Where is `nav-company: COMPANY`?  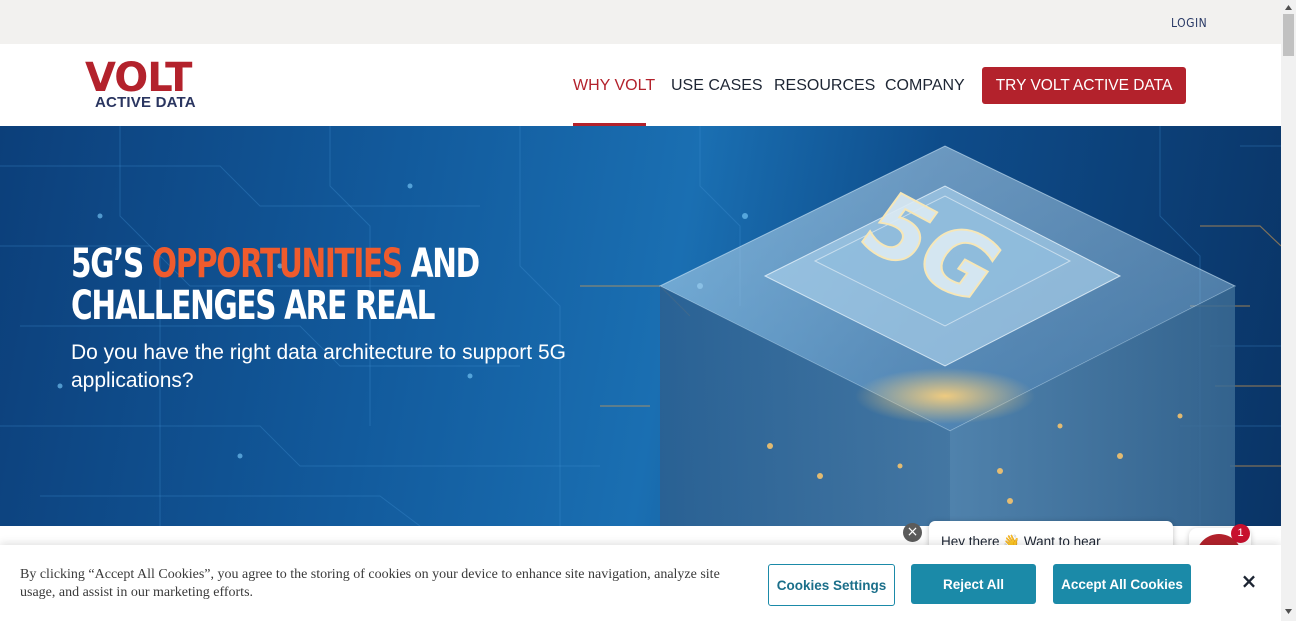
nav-company: COMPANY is located at coordinates (925, 86).